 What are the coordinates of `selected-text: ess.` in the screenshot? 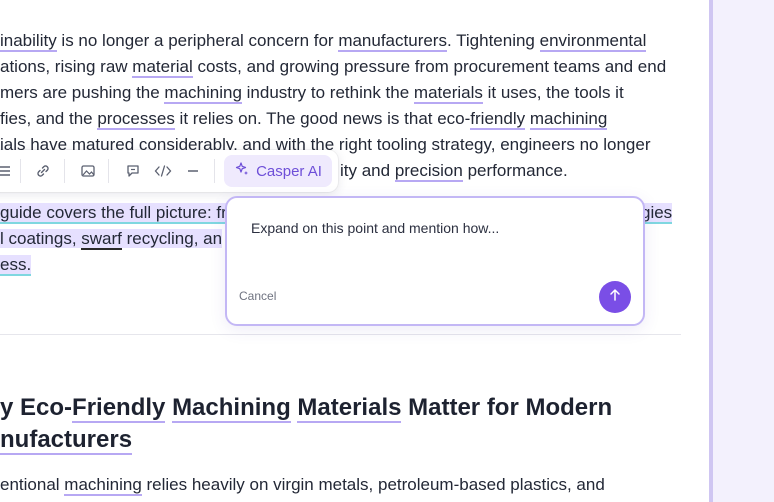 It's located at (16, 265).